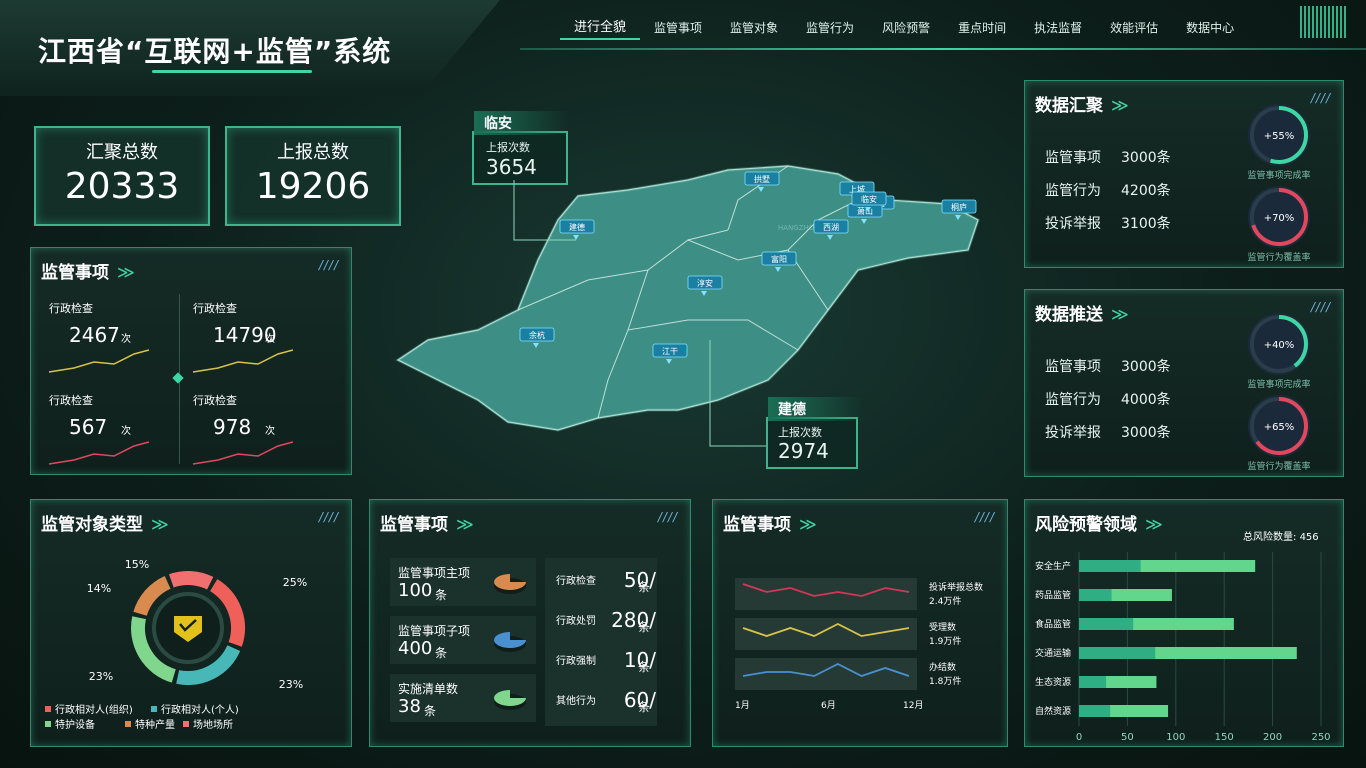 The height and width of the screenshot is (768, 1366). What do you see at coordinates (463, 698) in the screenshot?
I see `item-card: 实施清单数 38 条` at bounding box center [463, 698].